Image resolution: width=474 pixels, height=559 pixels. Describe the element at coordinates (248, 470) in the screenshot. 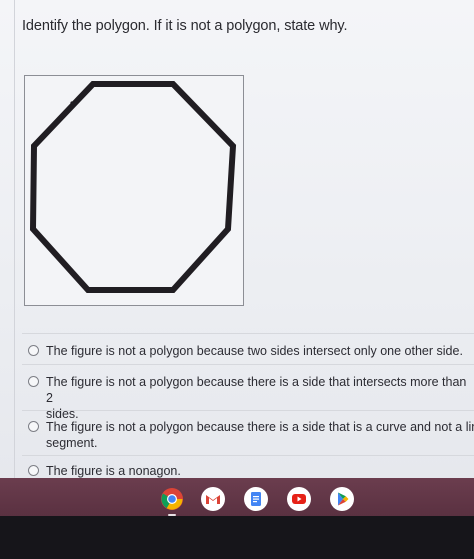

I see `answer-option-4: The figure is a nonagon.` at that location.